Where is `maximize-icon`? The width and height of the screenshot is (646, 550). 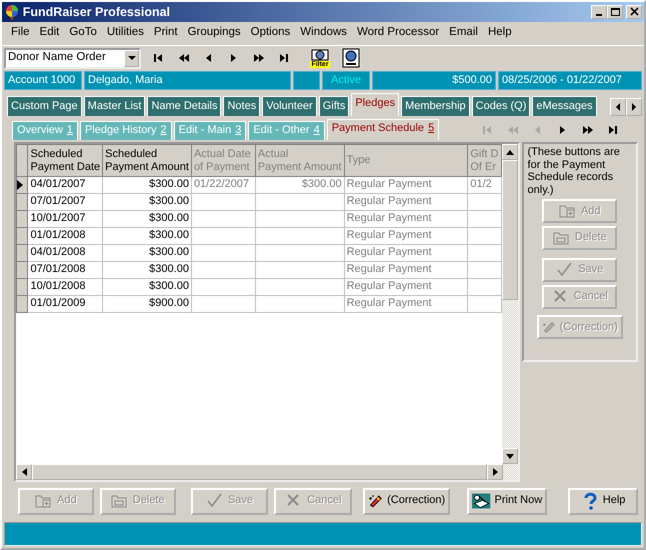 maximize-icon is located at coordinates (615, 12).